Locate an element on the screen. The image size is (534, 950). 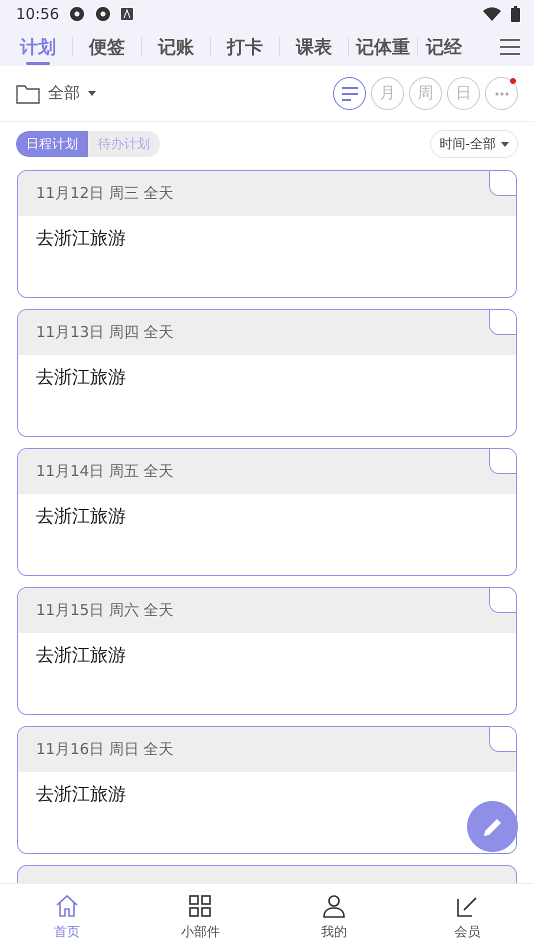
nav-item: 小部件 is located at coordinates (200, 917).